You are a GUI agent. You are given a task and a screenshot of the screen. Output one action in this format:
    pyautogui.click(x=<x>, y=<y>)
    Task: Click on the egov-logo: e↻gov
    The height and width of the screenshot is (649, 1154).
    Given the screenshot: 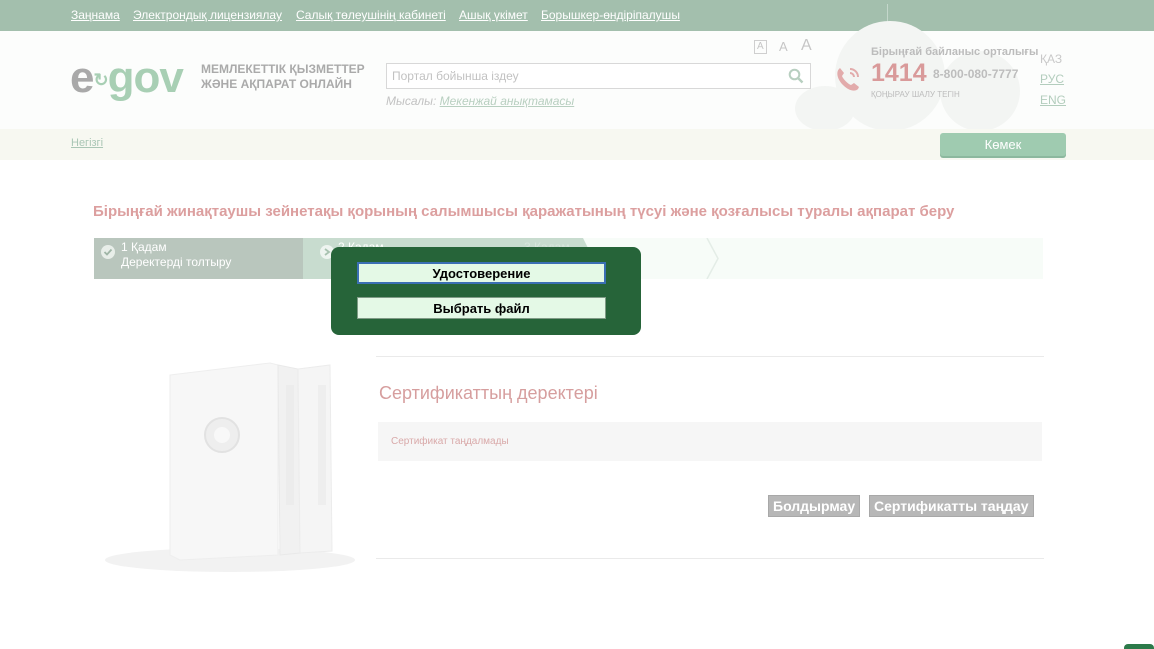 What is the action you would take?
    pyautogui.click(x=127, y=82)
    